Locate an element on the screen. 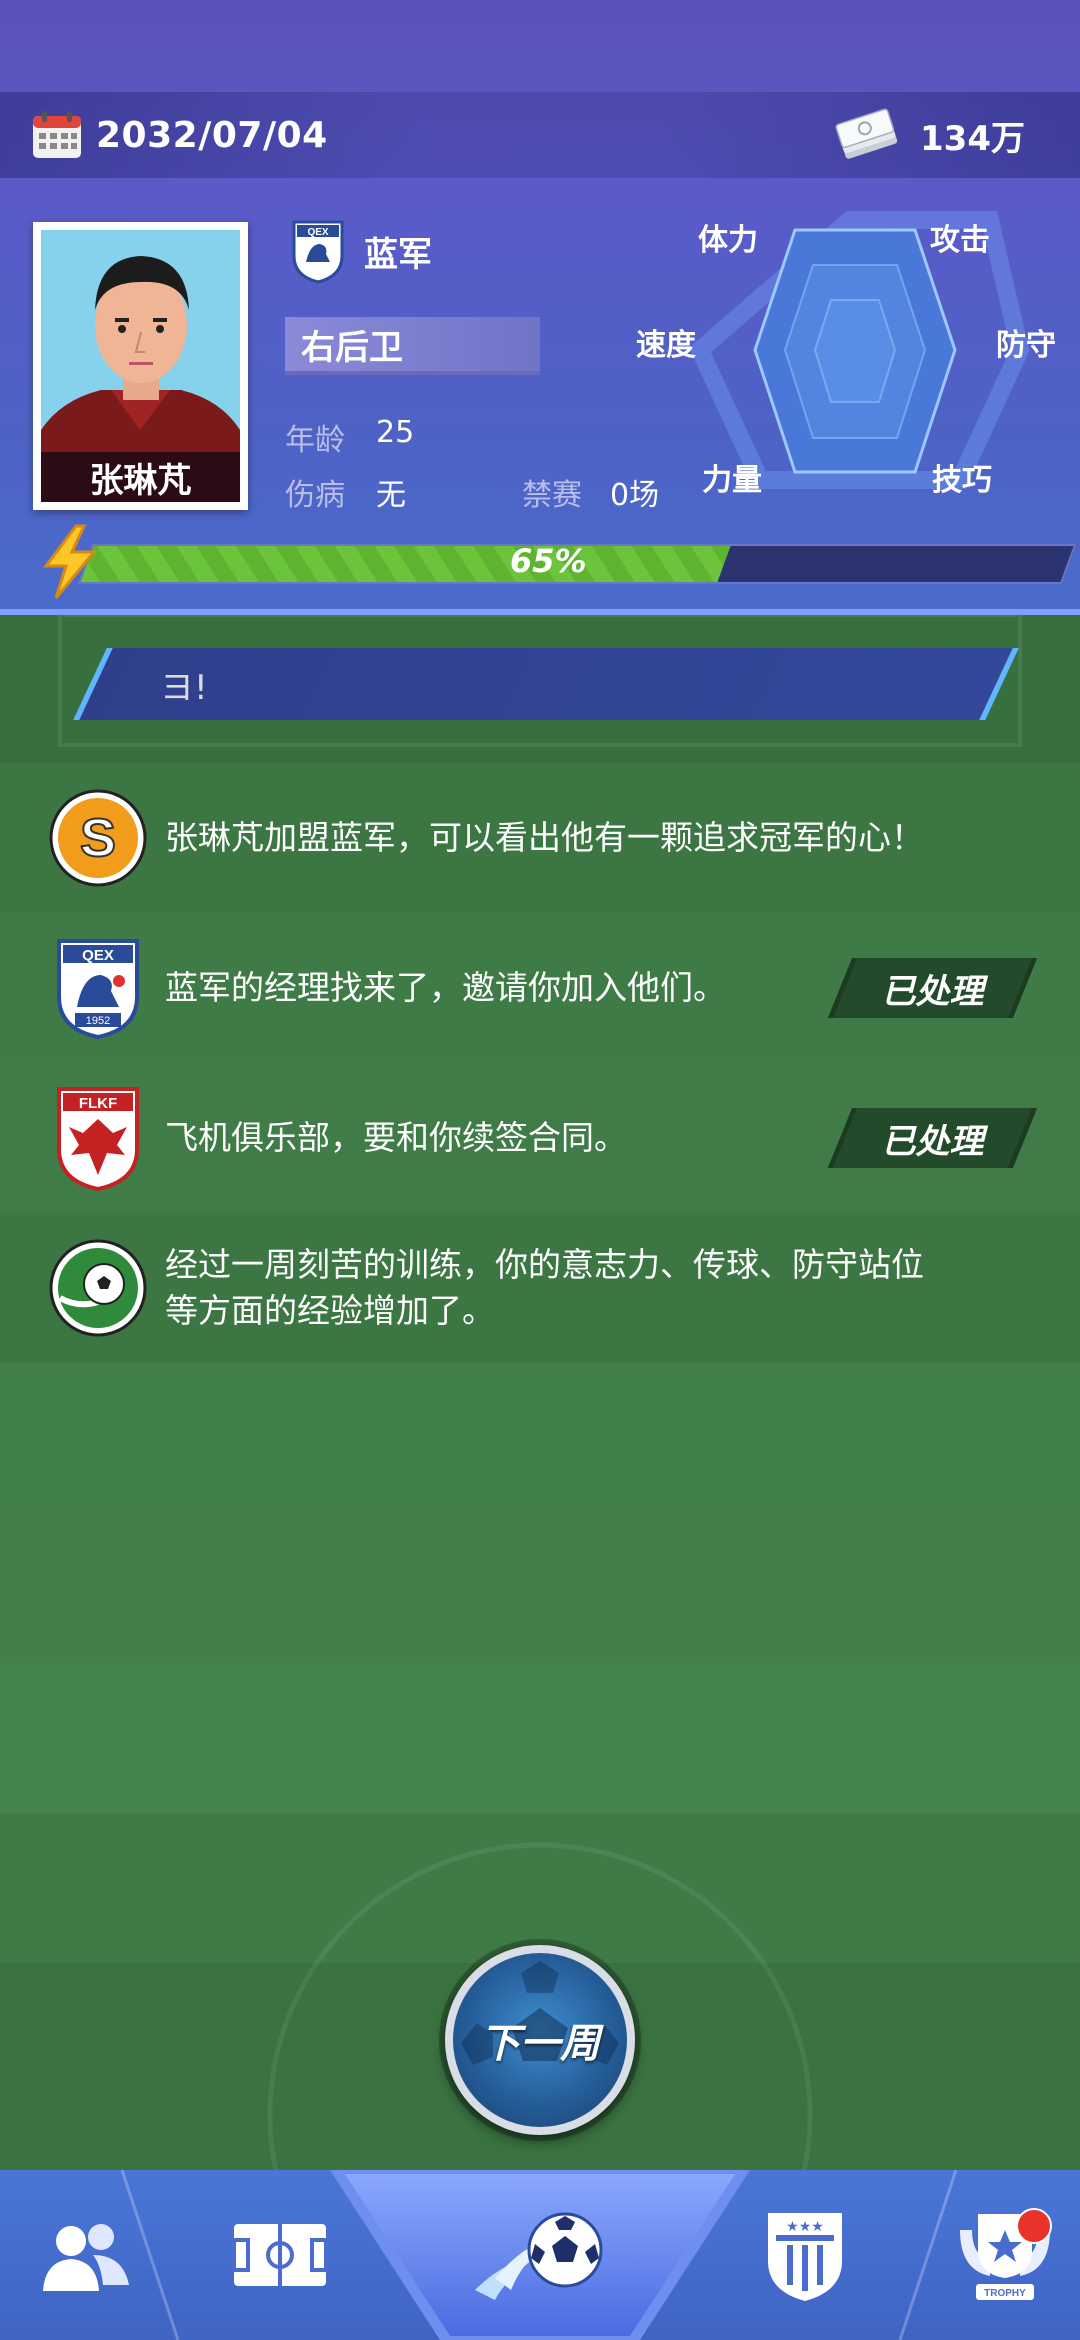 The image size is (1080, 2340). nav-trophy: TROPHY is located at coordinates (1005, 2255).